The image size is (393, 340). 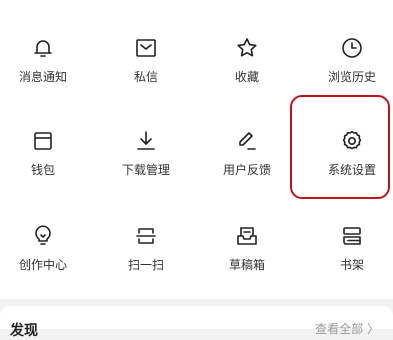 I want to click on menu-item-downloads: 下载管理, so click(x=146, y=169).